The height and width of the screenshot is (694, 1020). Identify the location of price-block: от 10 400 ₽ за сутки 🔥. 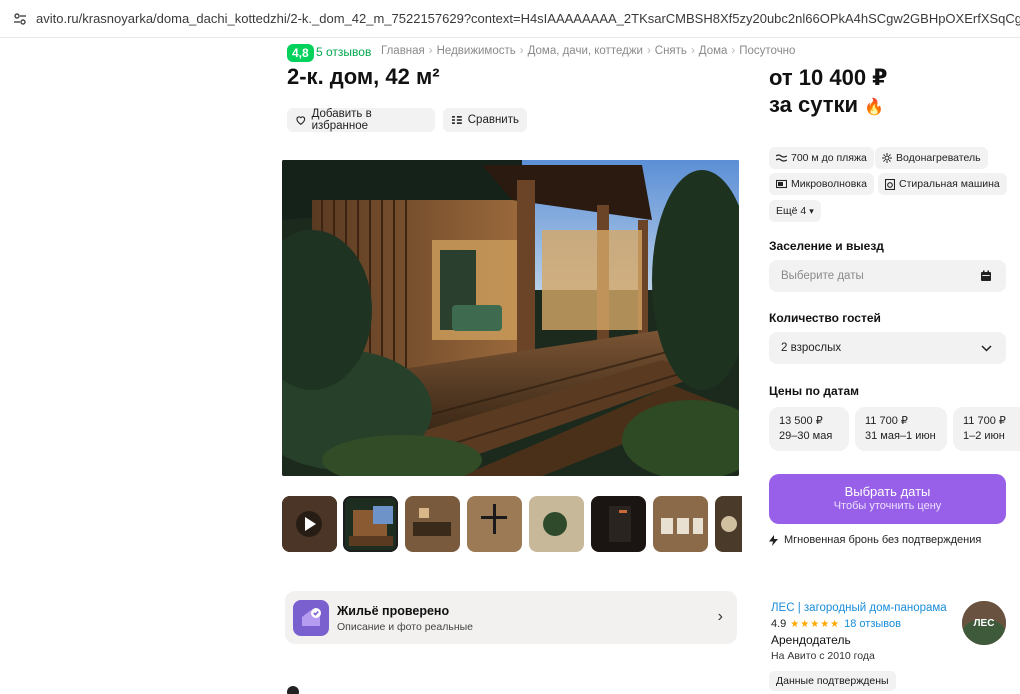
(828, 92).